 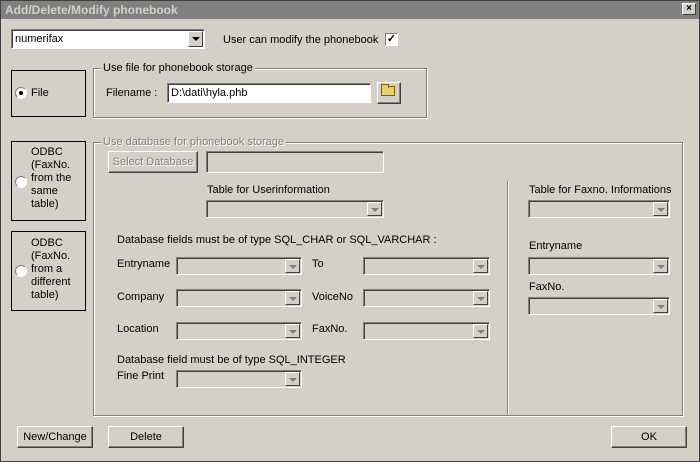 I want to click on new-change-button: New/Change, so click(x=55, y=437).